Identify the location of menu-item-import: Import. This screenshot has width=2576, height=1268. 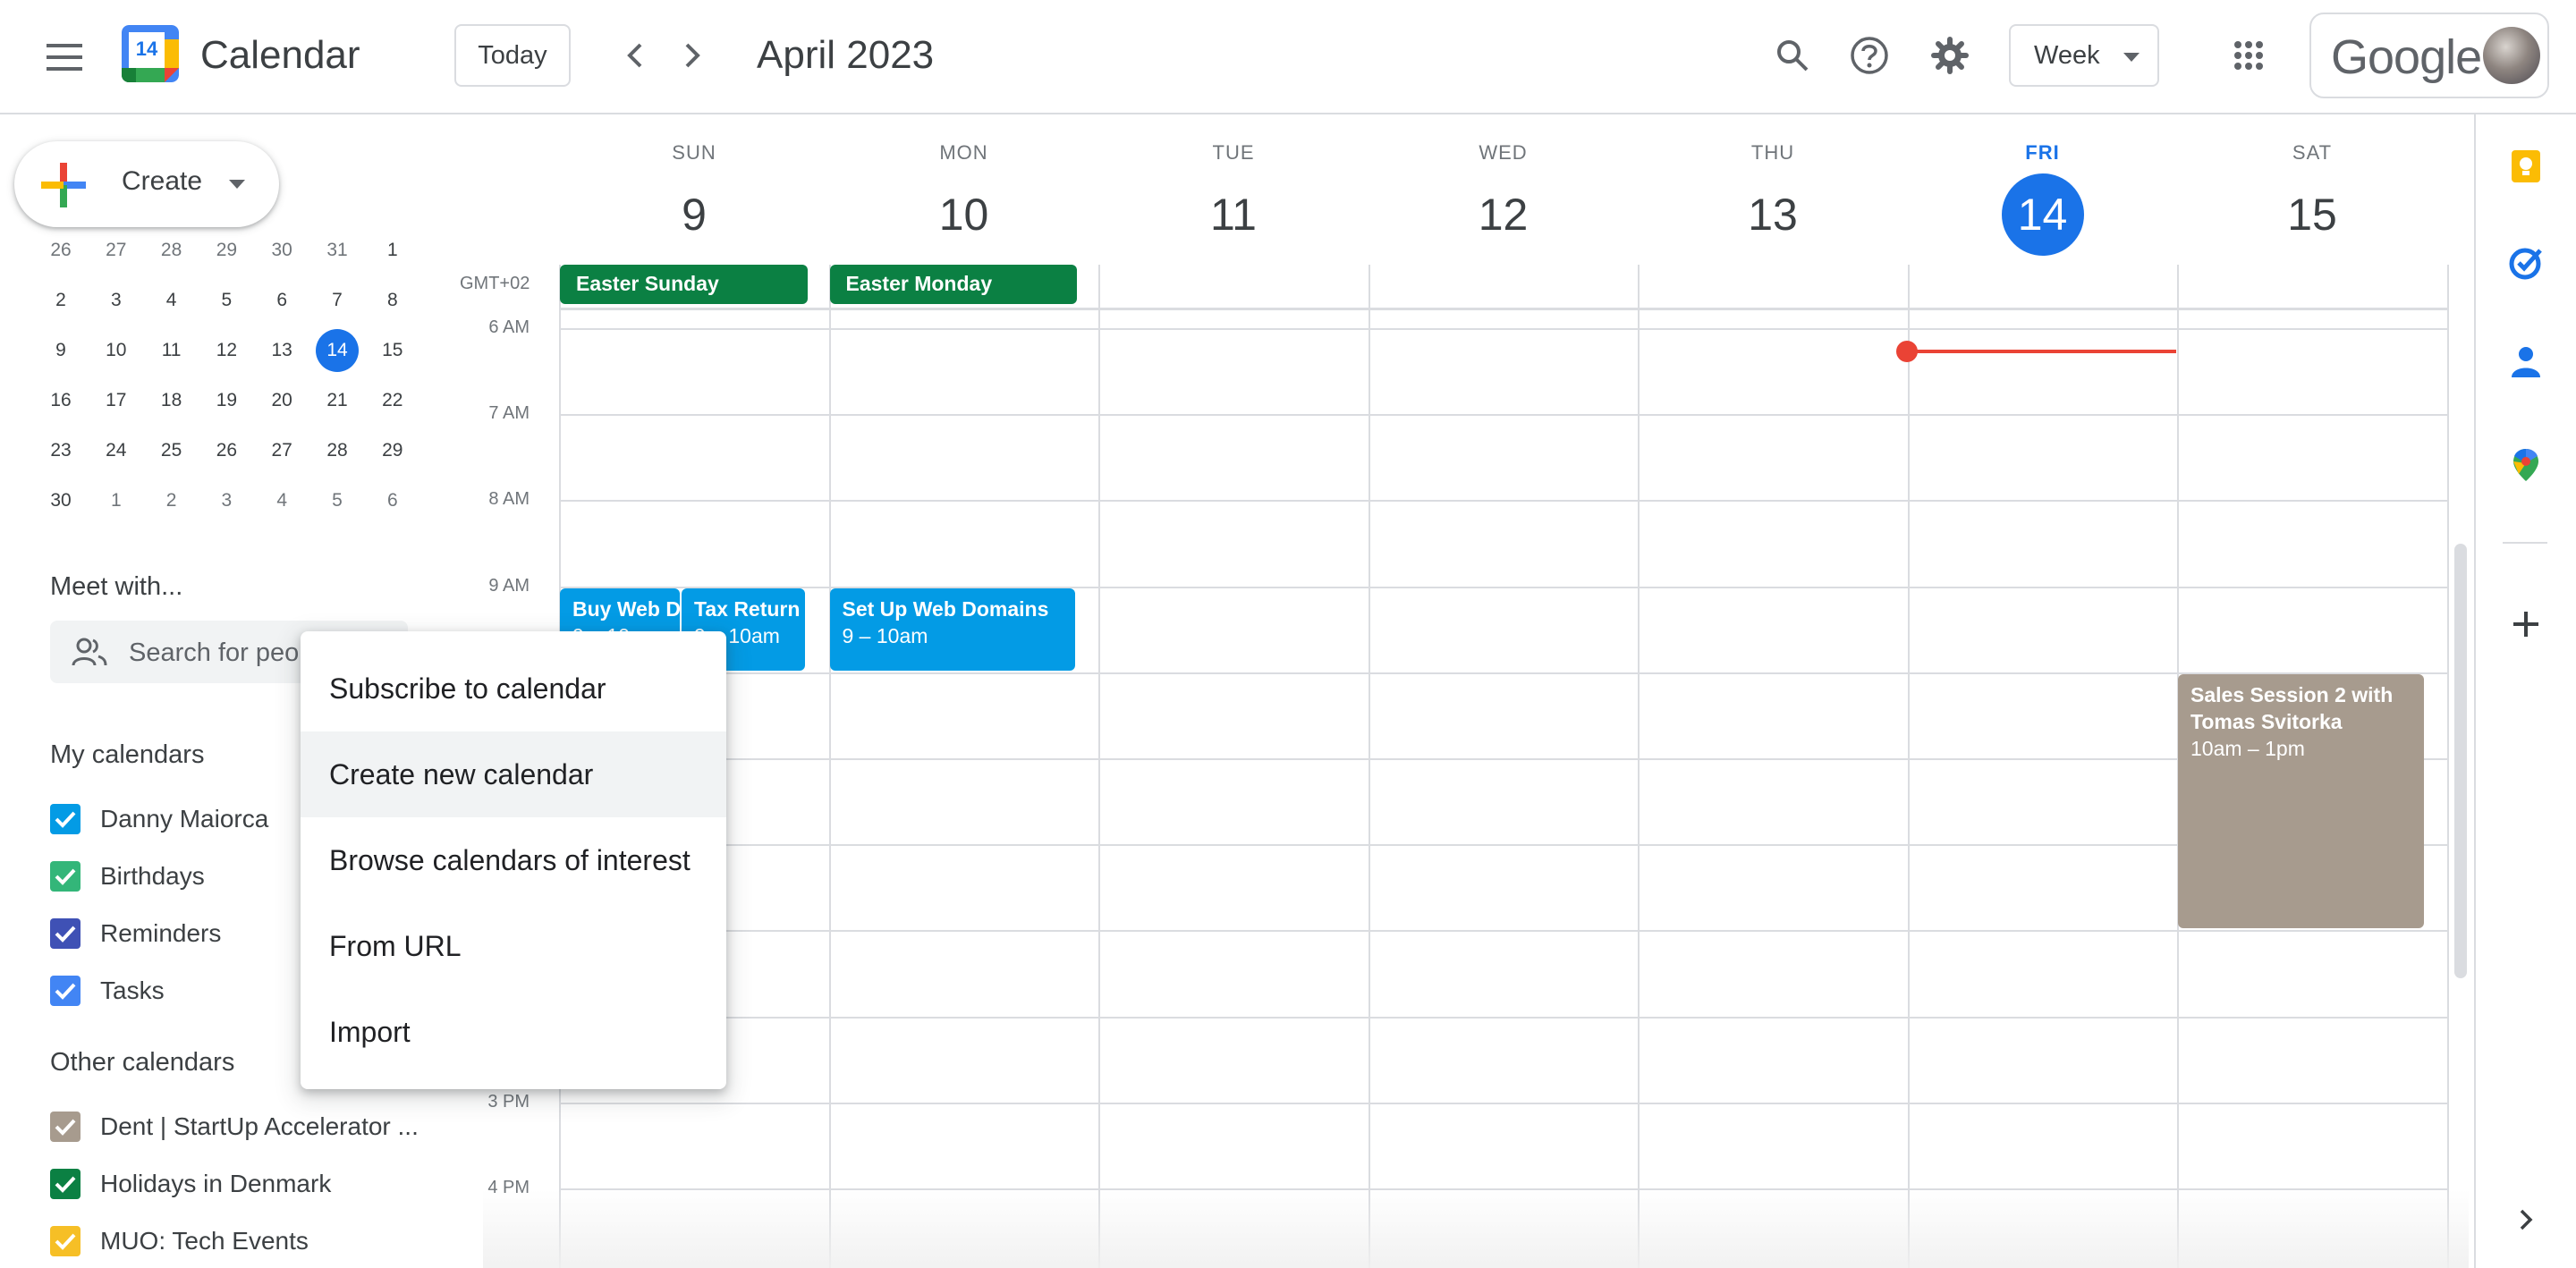
(513, 1032).